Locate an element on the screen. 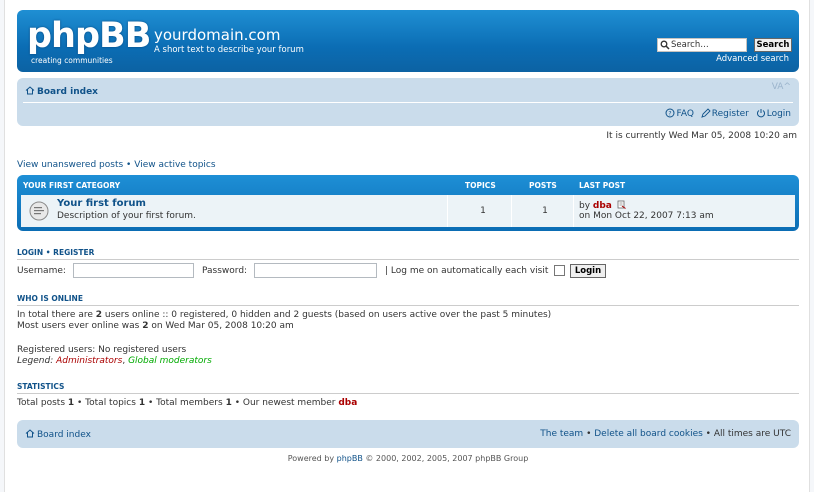 The width and height of the screenshot is (814, 492). faq-label: FAQ is located at coordinates (685, 114).